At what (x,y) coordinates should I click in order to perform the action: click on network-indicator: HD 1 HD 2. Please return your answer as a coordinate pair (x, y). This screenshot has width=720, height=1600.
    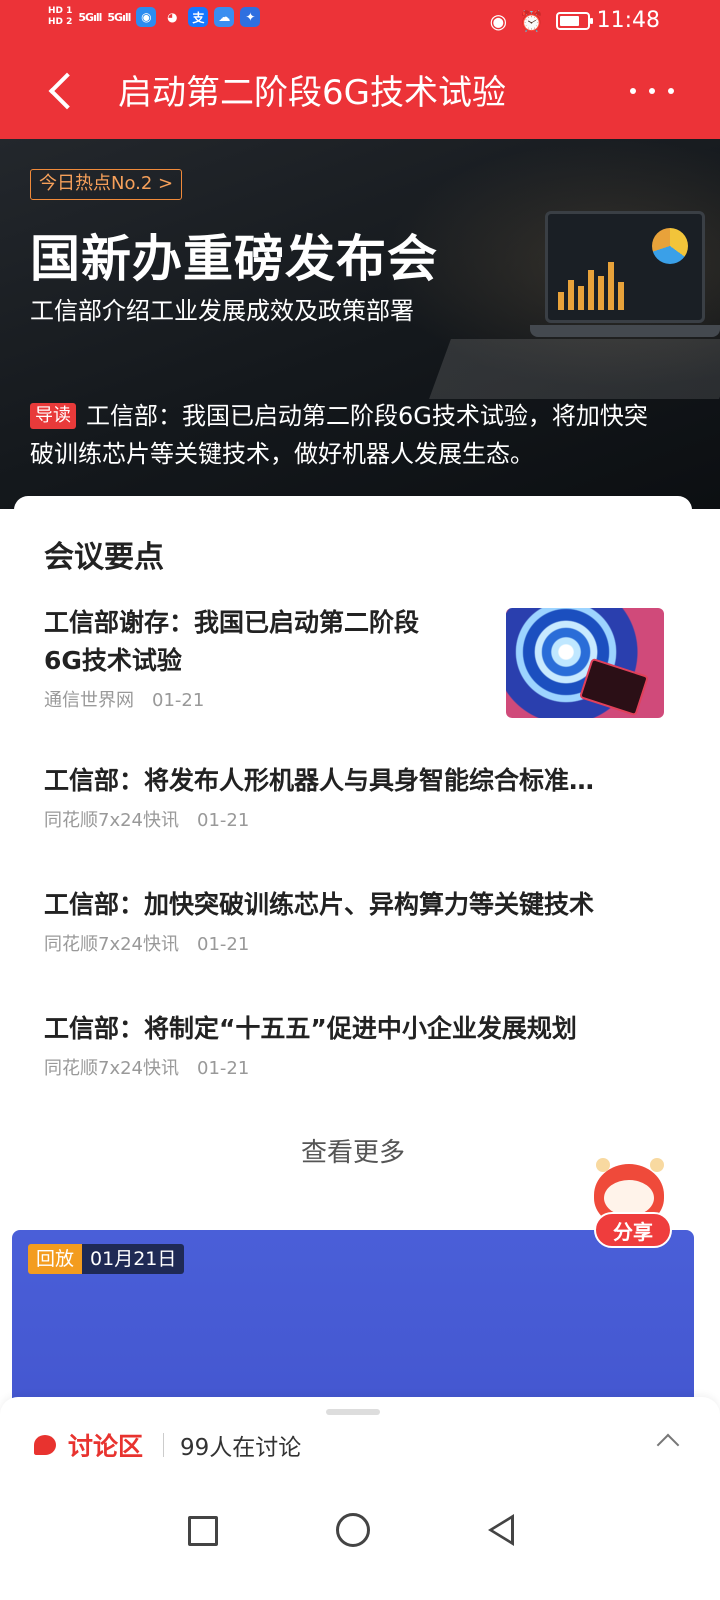
    Looking at the image, I should click on (60, 17).